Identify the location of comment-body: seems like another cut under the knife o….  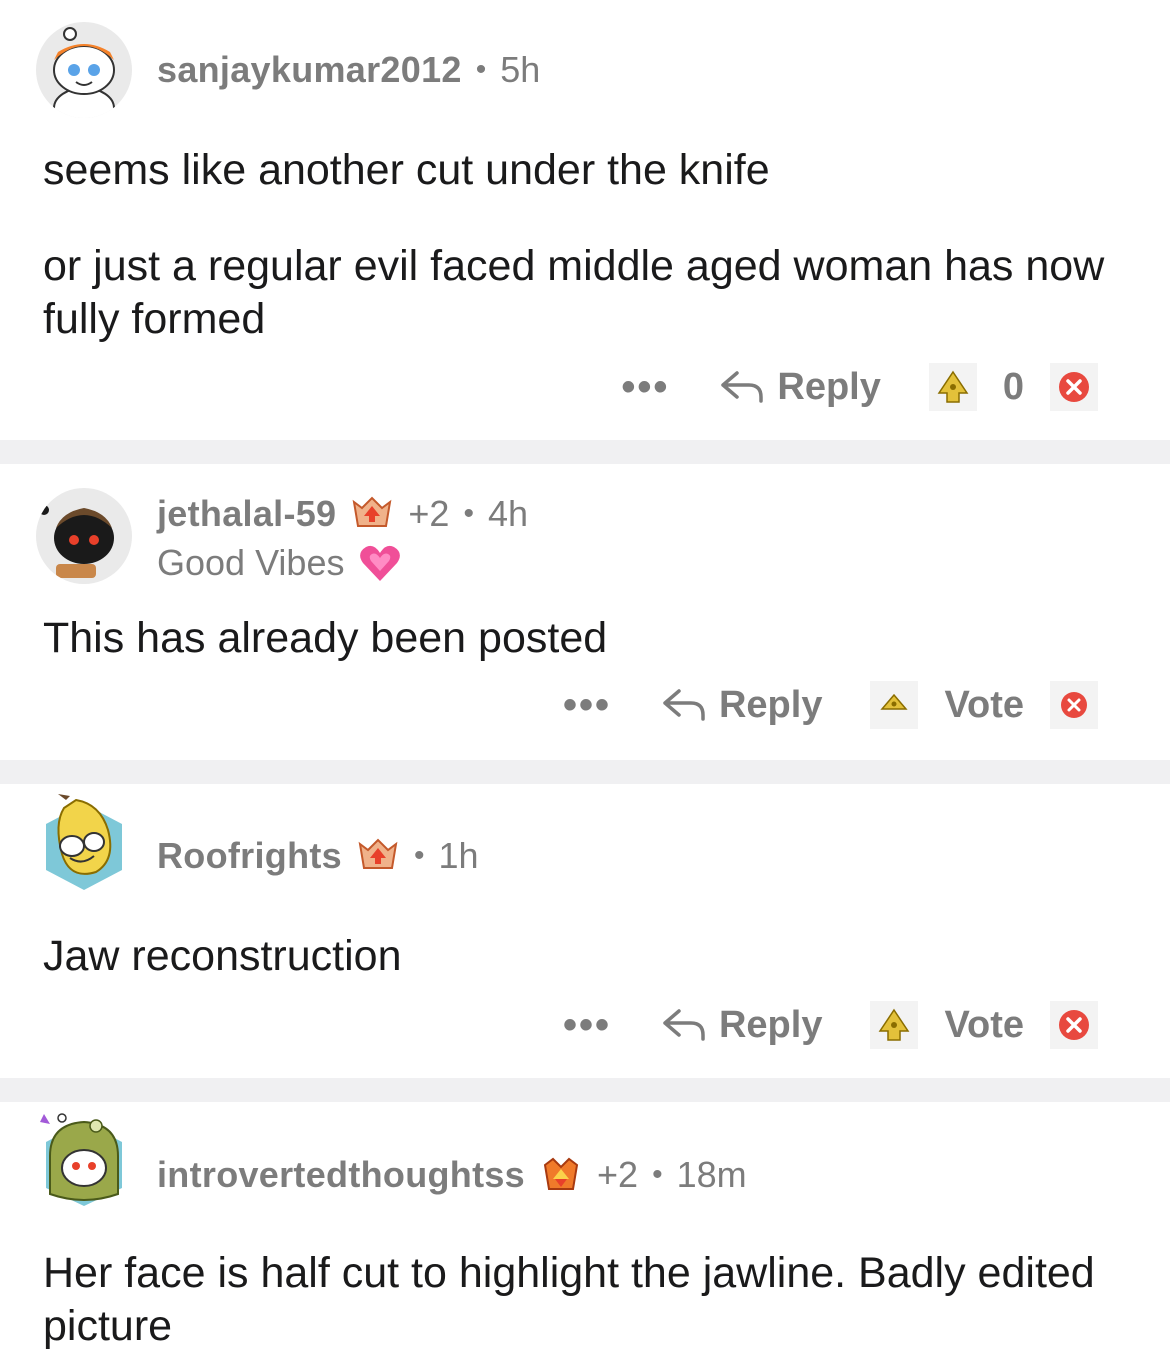
(588, 245).